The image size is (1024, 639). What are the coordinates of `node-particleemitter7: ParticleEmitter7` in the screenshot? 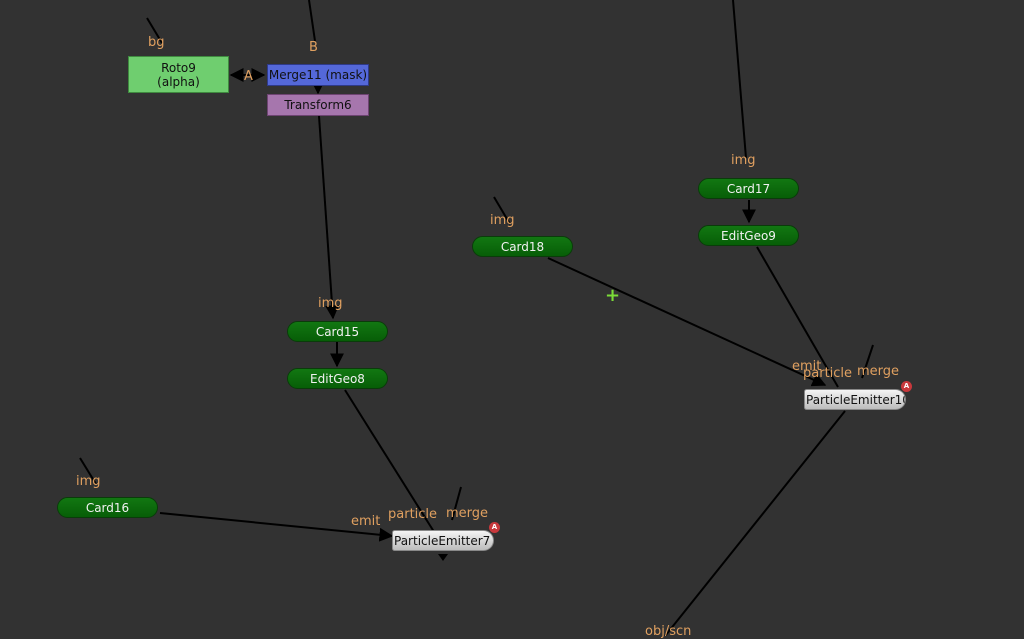 It's located at (443, 540).